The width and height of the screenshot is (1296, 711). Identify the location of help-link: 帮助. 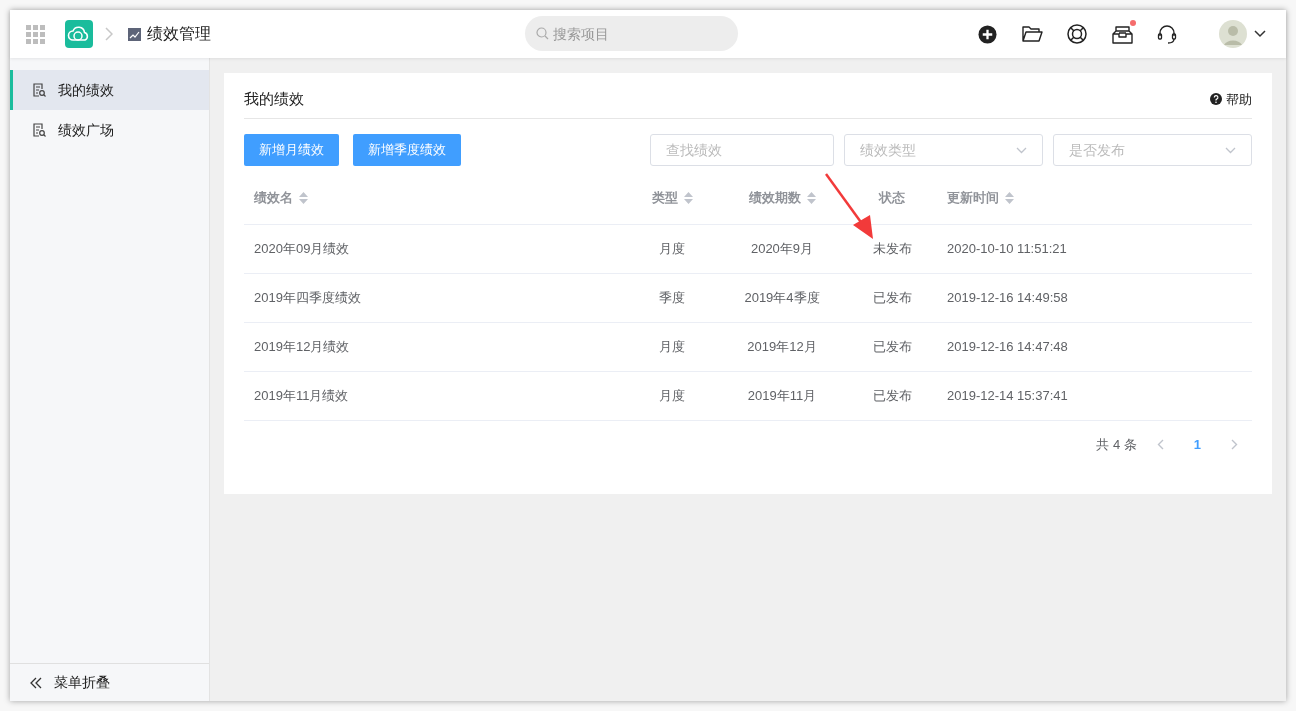
(1239, 99).